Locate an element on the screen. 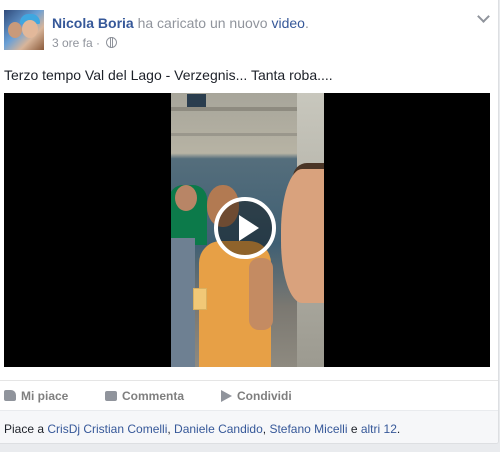 The image size is (500, 452). thumb-person-right-face is located at coordinates (302, 236).